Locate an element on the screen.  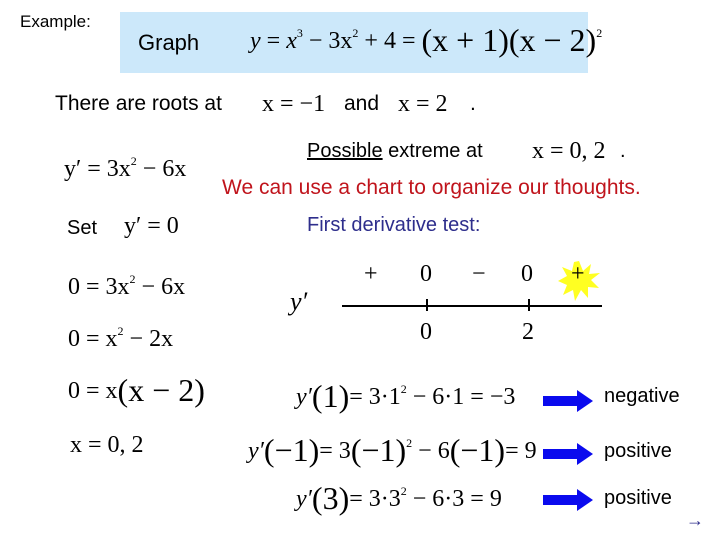
result-2: positive is located at coordinates (638, 451).